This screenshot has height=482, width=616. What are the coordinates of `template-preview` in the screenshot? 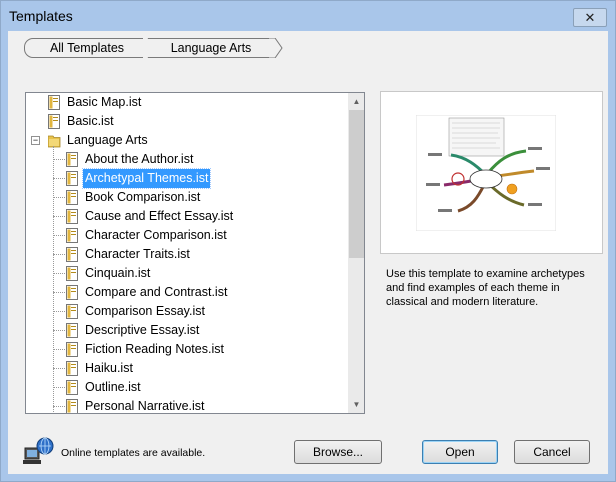 It's located at (491, 172).